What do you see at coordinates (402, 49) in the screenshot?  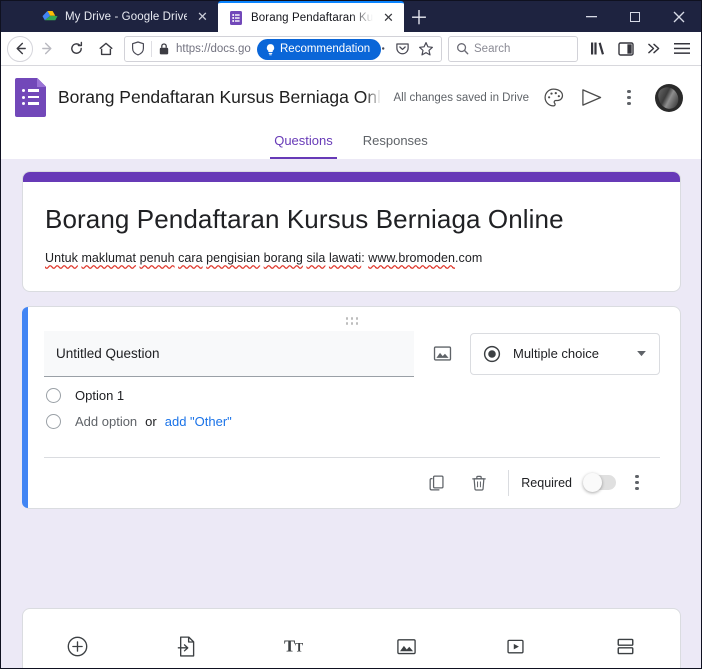 I see `pocket-icon` at bounding box center [402, 49].